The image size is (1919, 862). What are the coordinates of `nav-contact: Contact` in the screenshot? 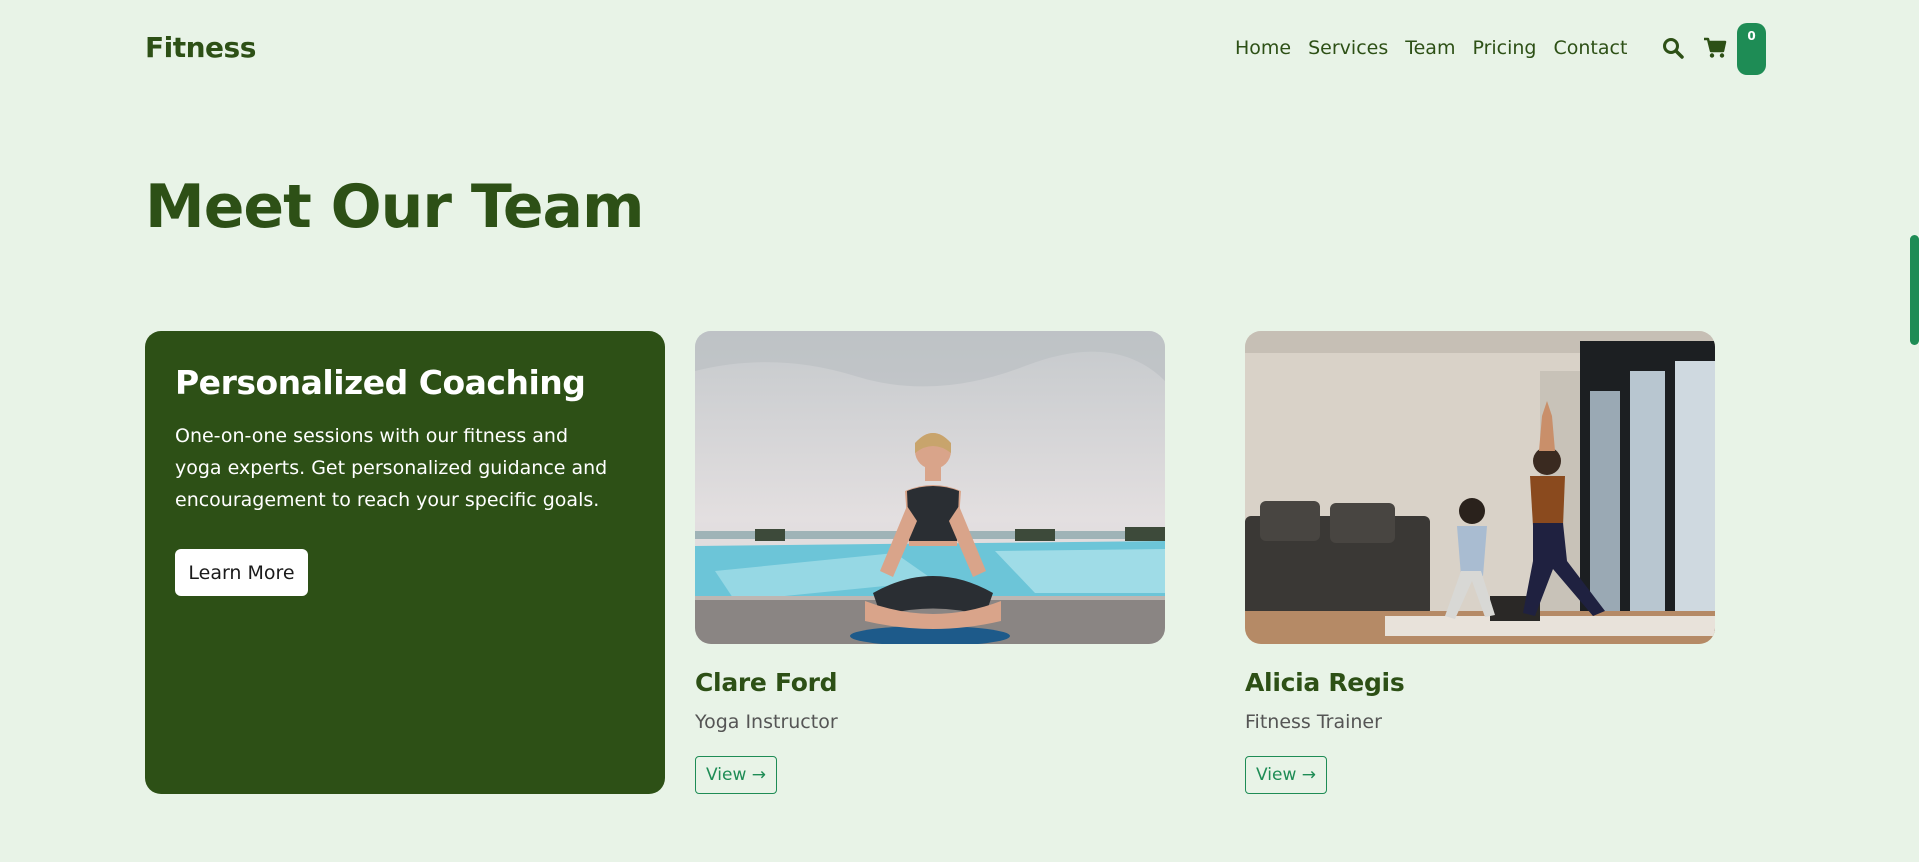 It's located at (1591, 48).